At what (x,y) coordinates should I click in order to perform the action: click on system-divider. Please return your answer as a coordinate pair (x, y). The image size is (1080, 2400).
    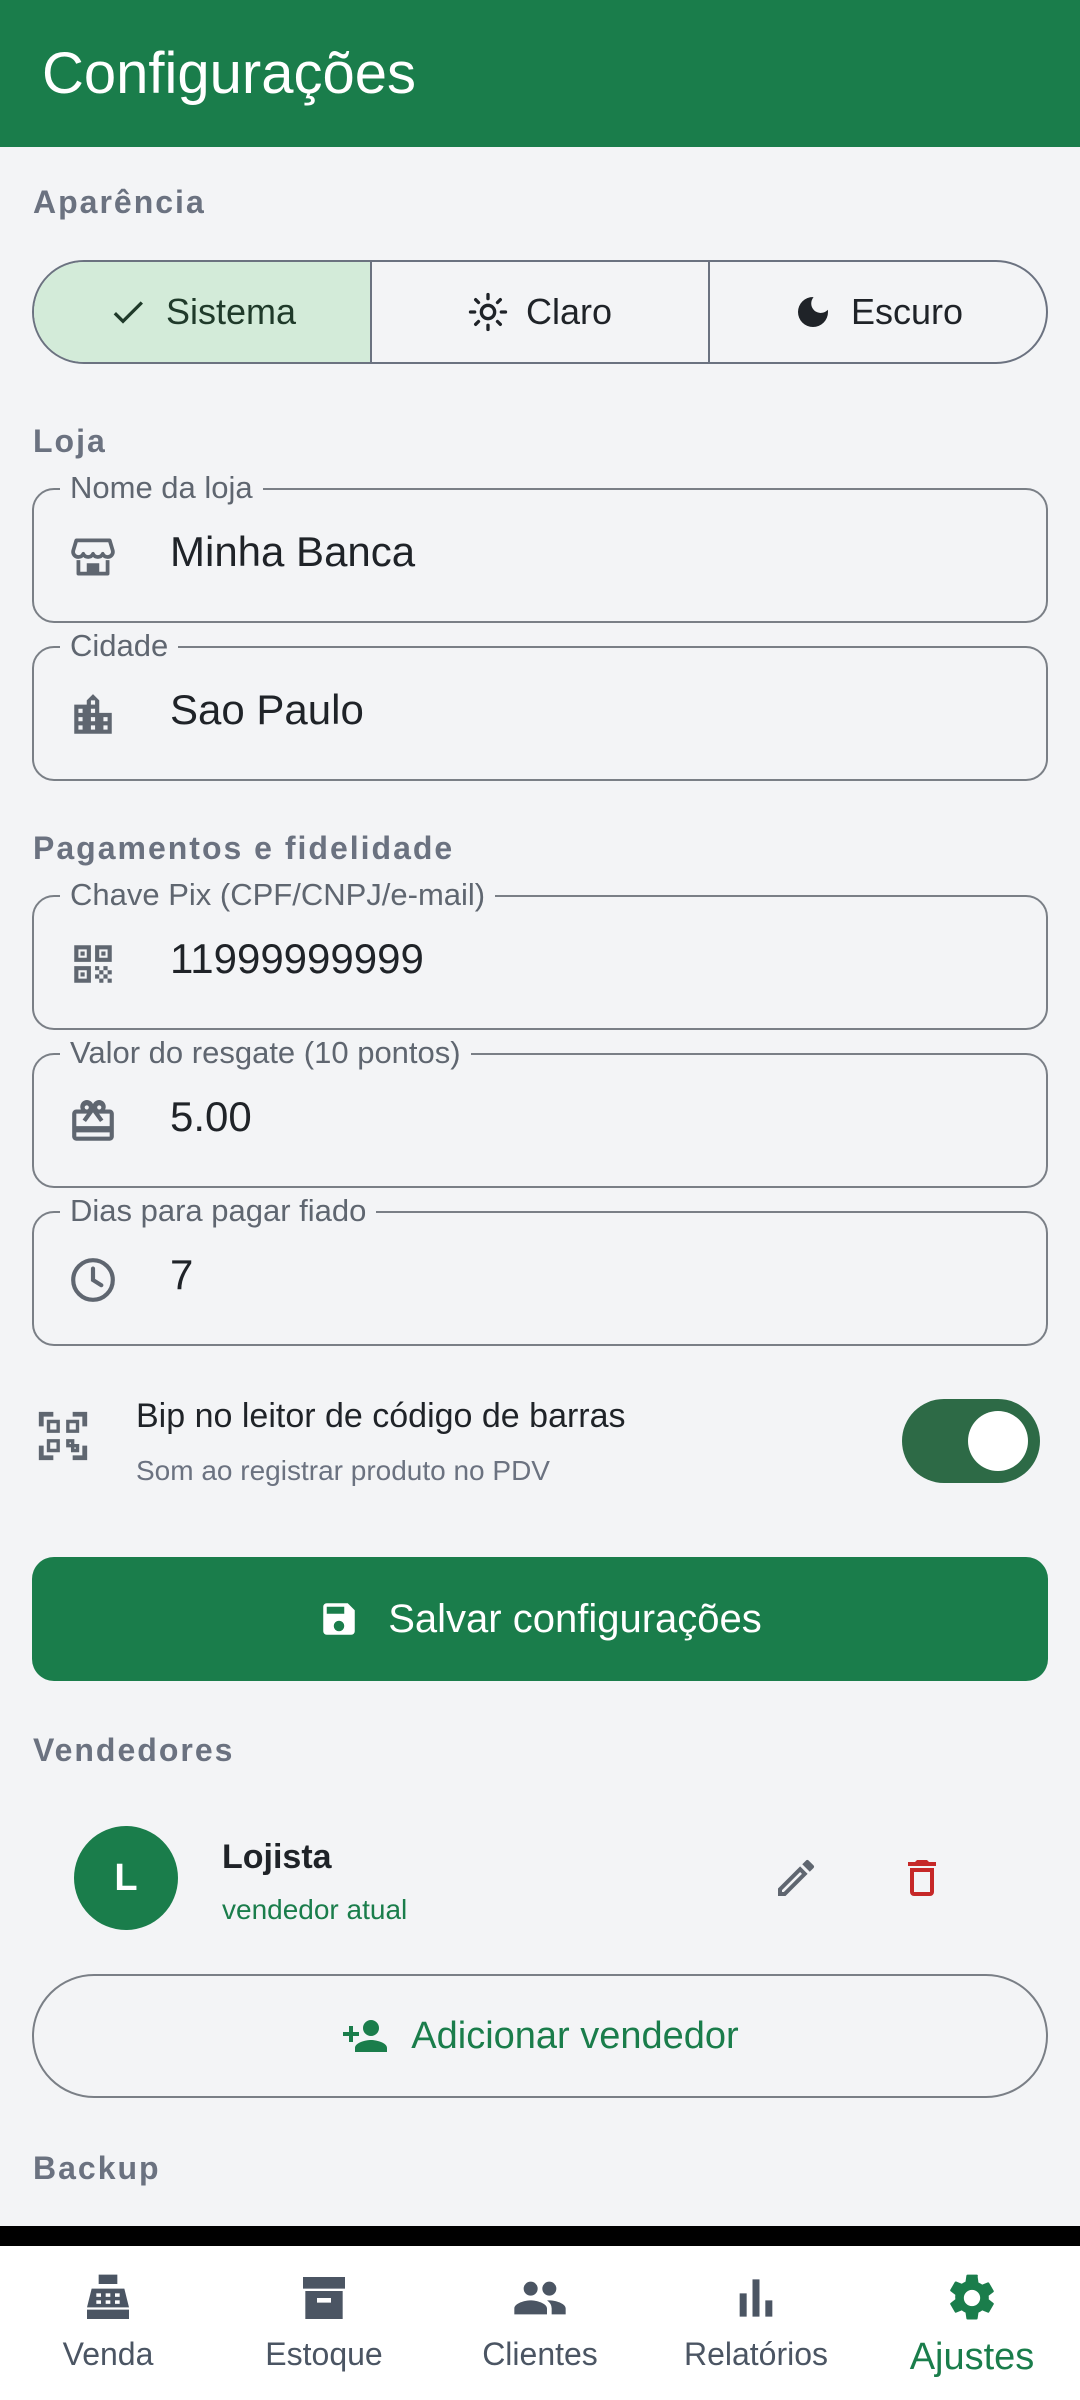
    Looking at the image, I should click on (540, 2236).